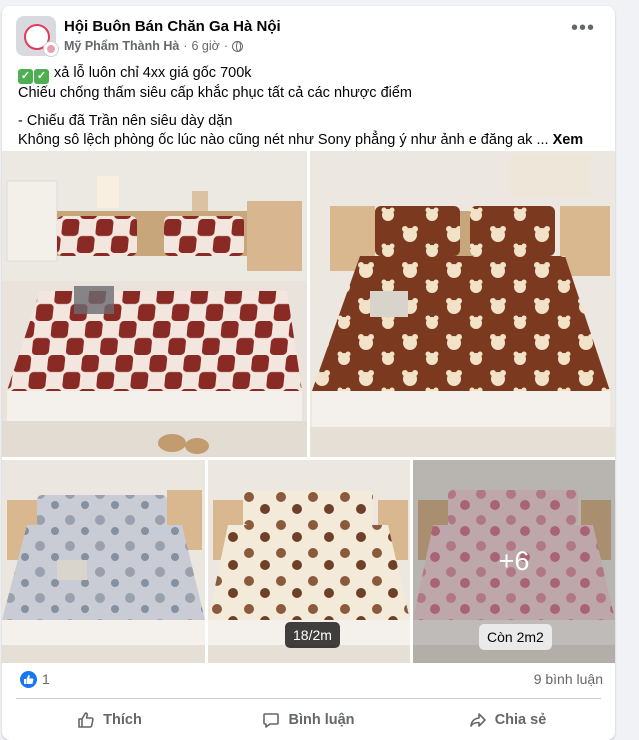 Image resolution: width=639 pixels, height=740 pixels. What do you see at coordinates (309, 74) in the screenshot?
I see `post-line-1: ✓ ✓ xả lỗ luôn chỉ 4xx giá gốc 700k` at bounding box center [309, 74].